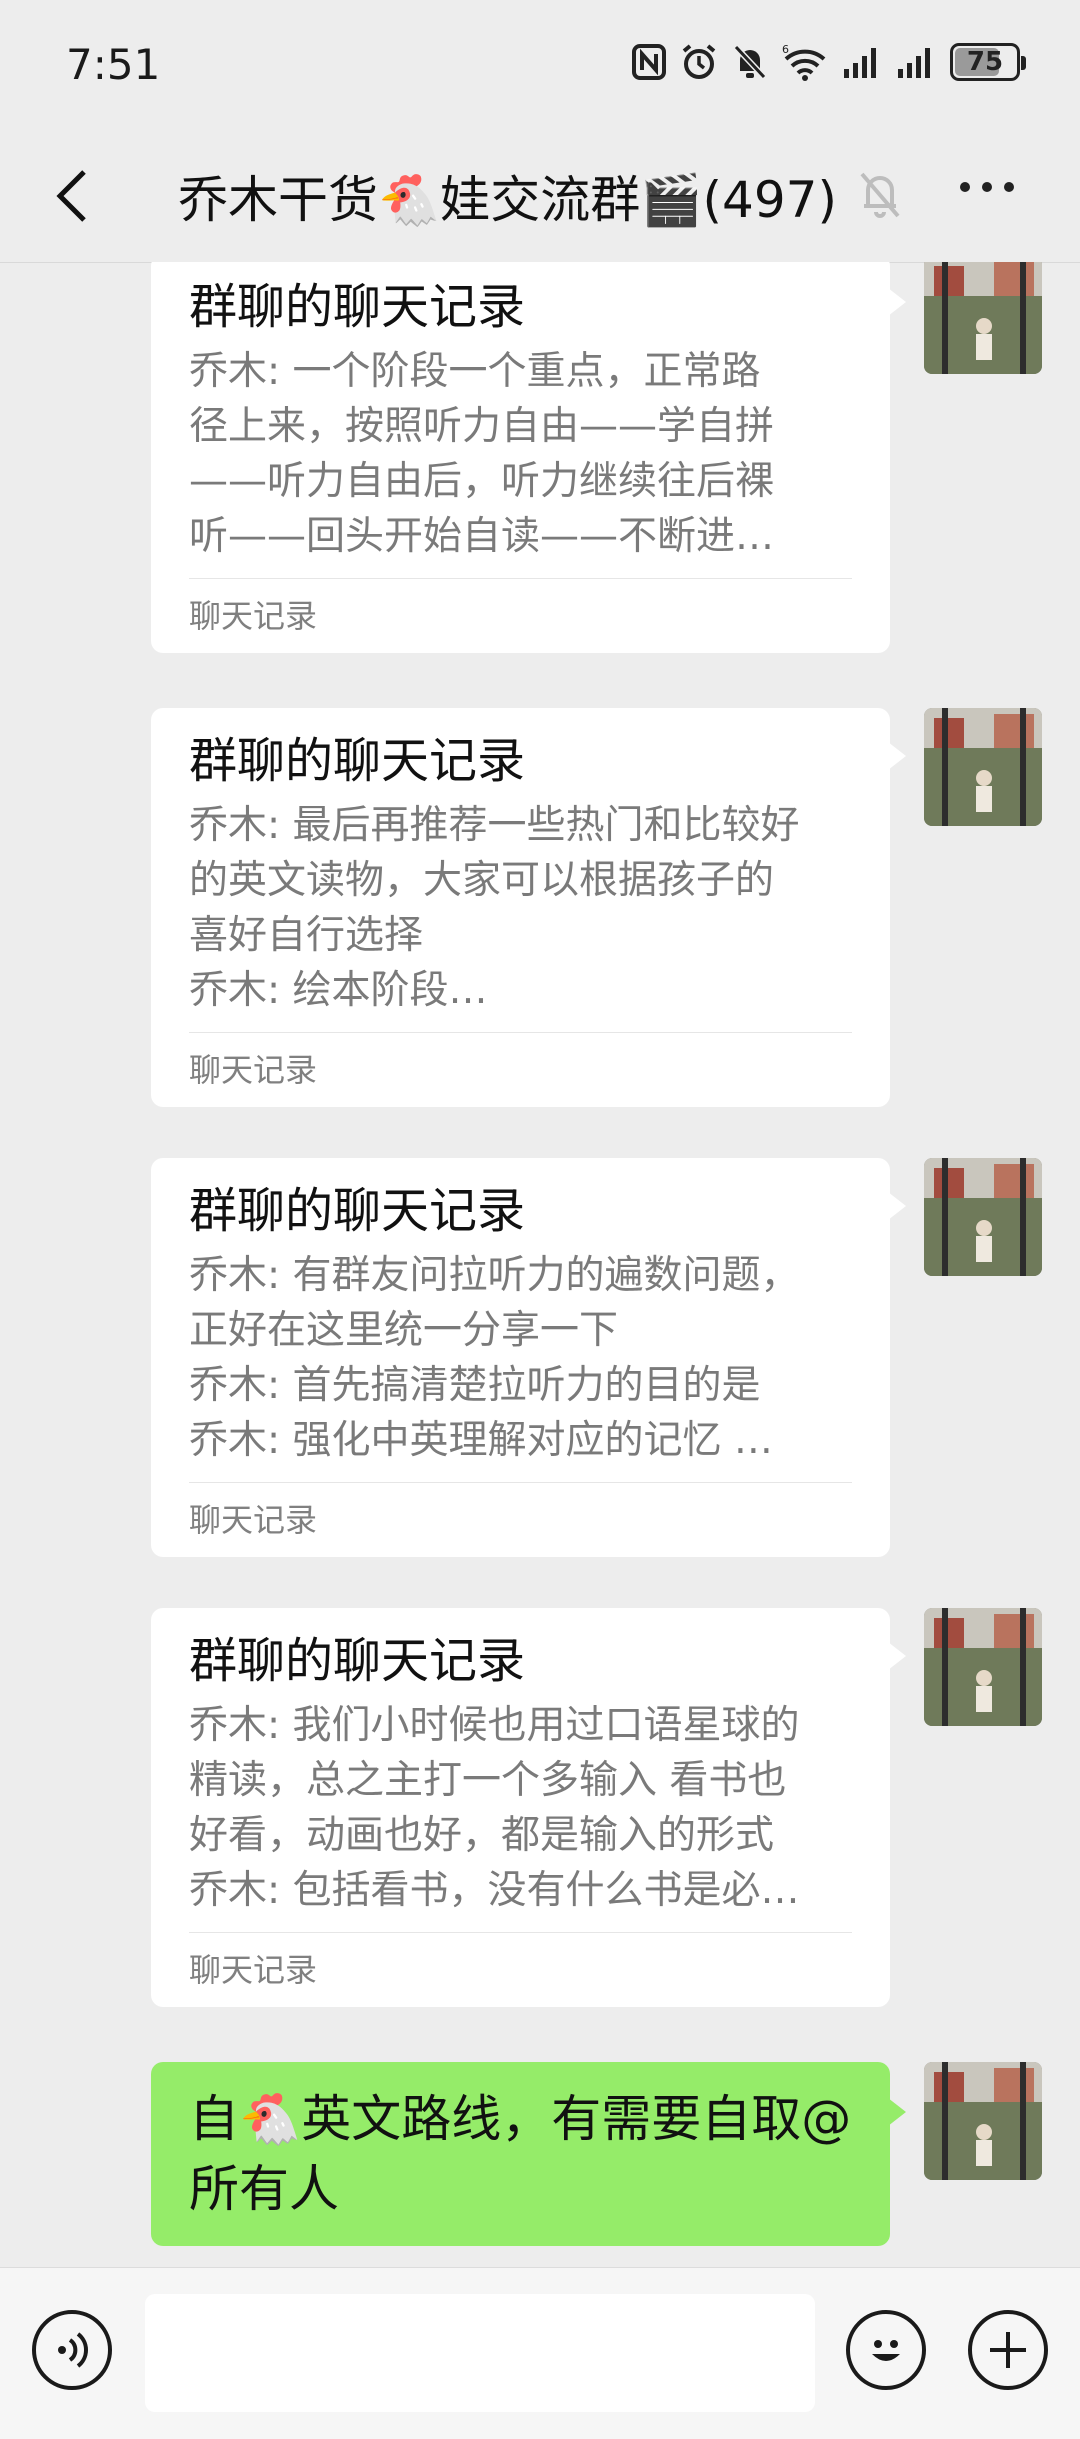 The image size is (1080, 2439). I want to click on svg-text: 6, so click(785, 49).